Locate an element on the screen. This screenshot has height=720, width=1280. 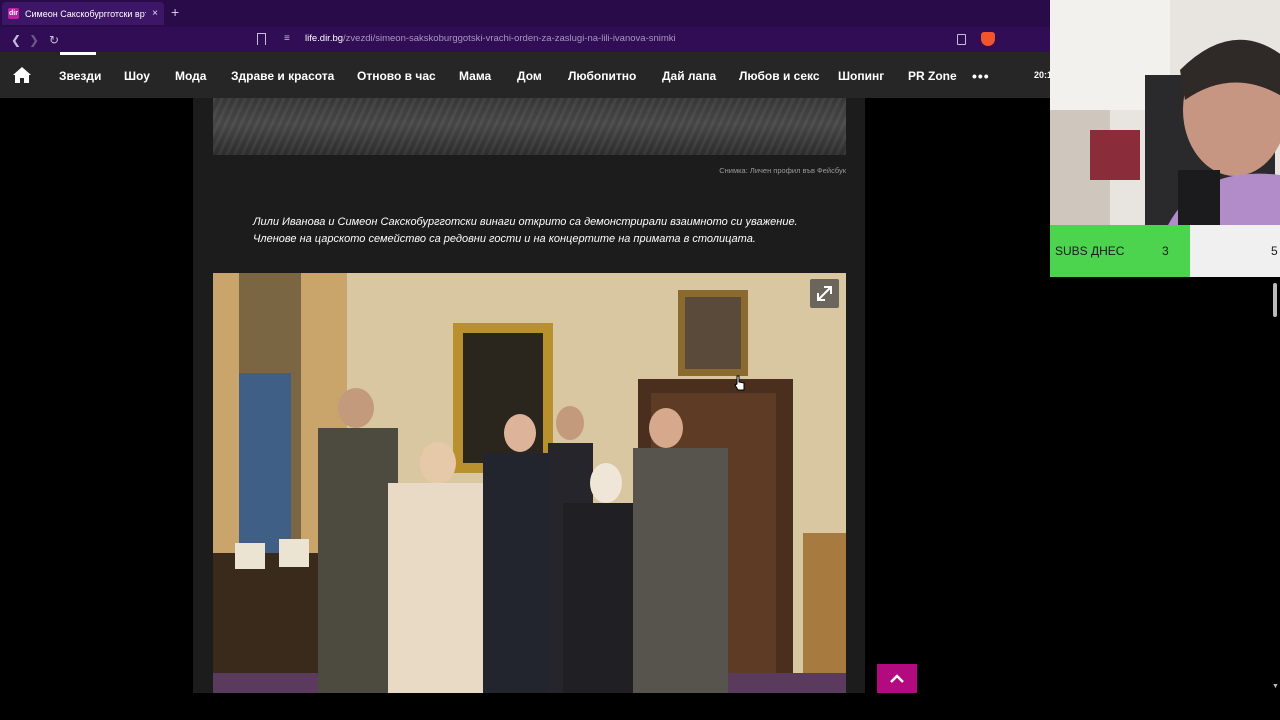
expand-photo-button is located at coordinates (824, 293).